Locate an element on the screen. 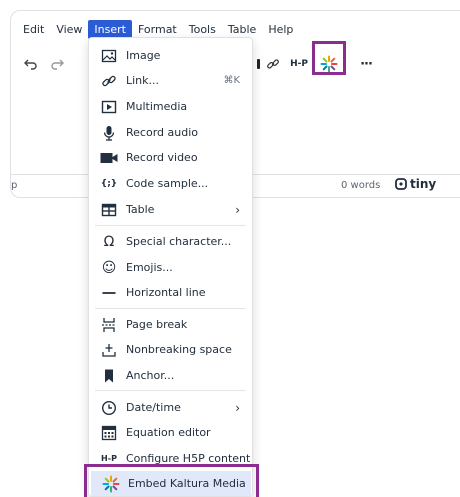 This screenshot has width=460, height=497. menu-item-record-audio: Record audio is located at coordinates (170, 132).